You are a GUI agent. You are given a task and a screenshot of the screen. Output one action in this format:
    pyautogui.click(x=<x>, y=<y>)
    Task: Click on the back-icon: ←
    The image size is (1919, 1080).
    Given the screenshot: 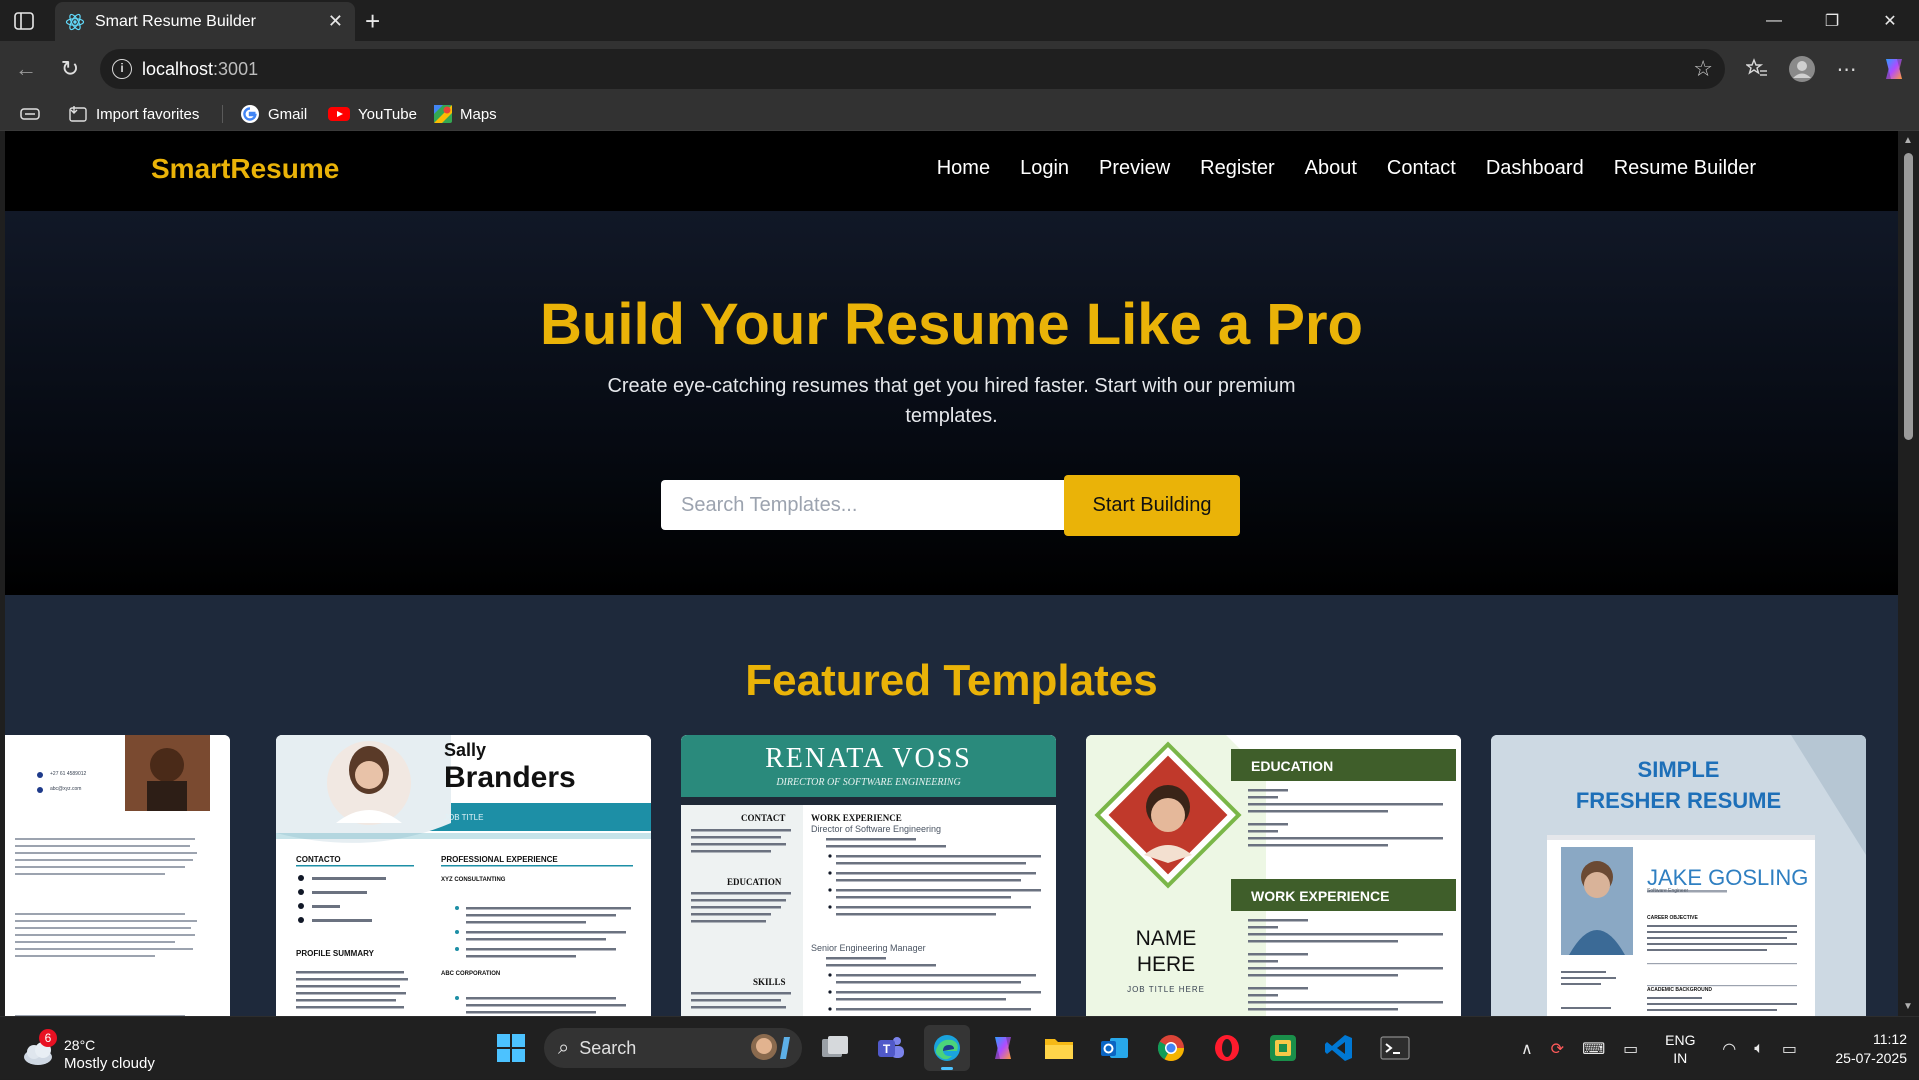 What is the action you would take?
    pyautogui.click(x=26, y=69)
    